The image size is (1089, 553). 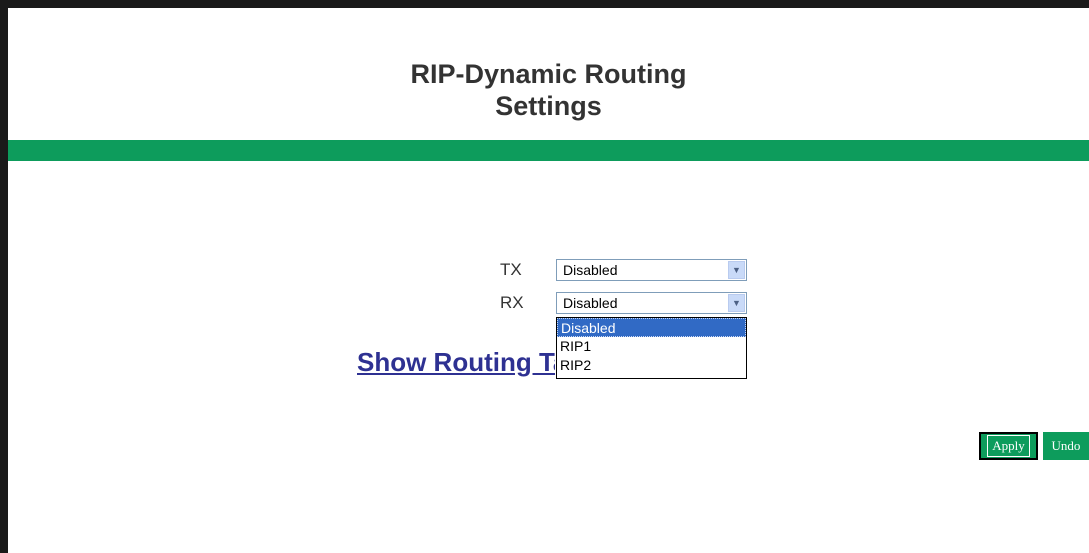 What do you see at coordinates (651, 270) in the screenshot?
I see `tx-select: Disabled ▼` at bounding box center [651, 270].